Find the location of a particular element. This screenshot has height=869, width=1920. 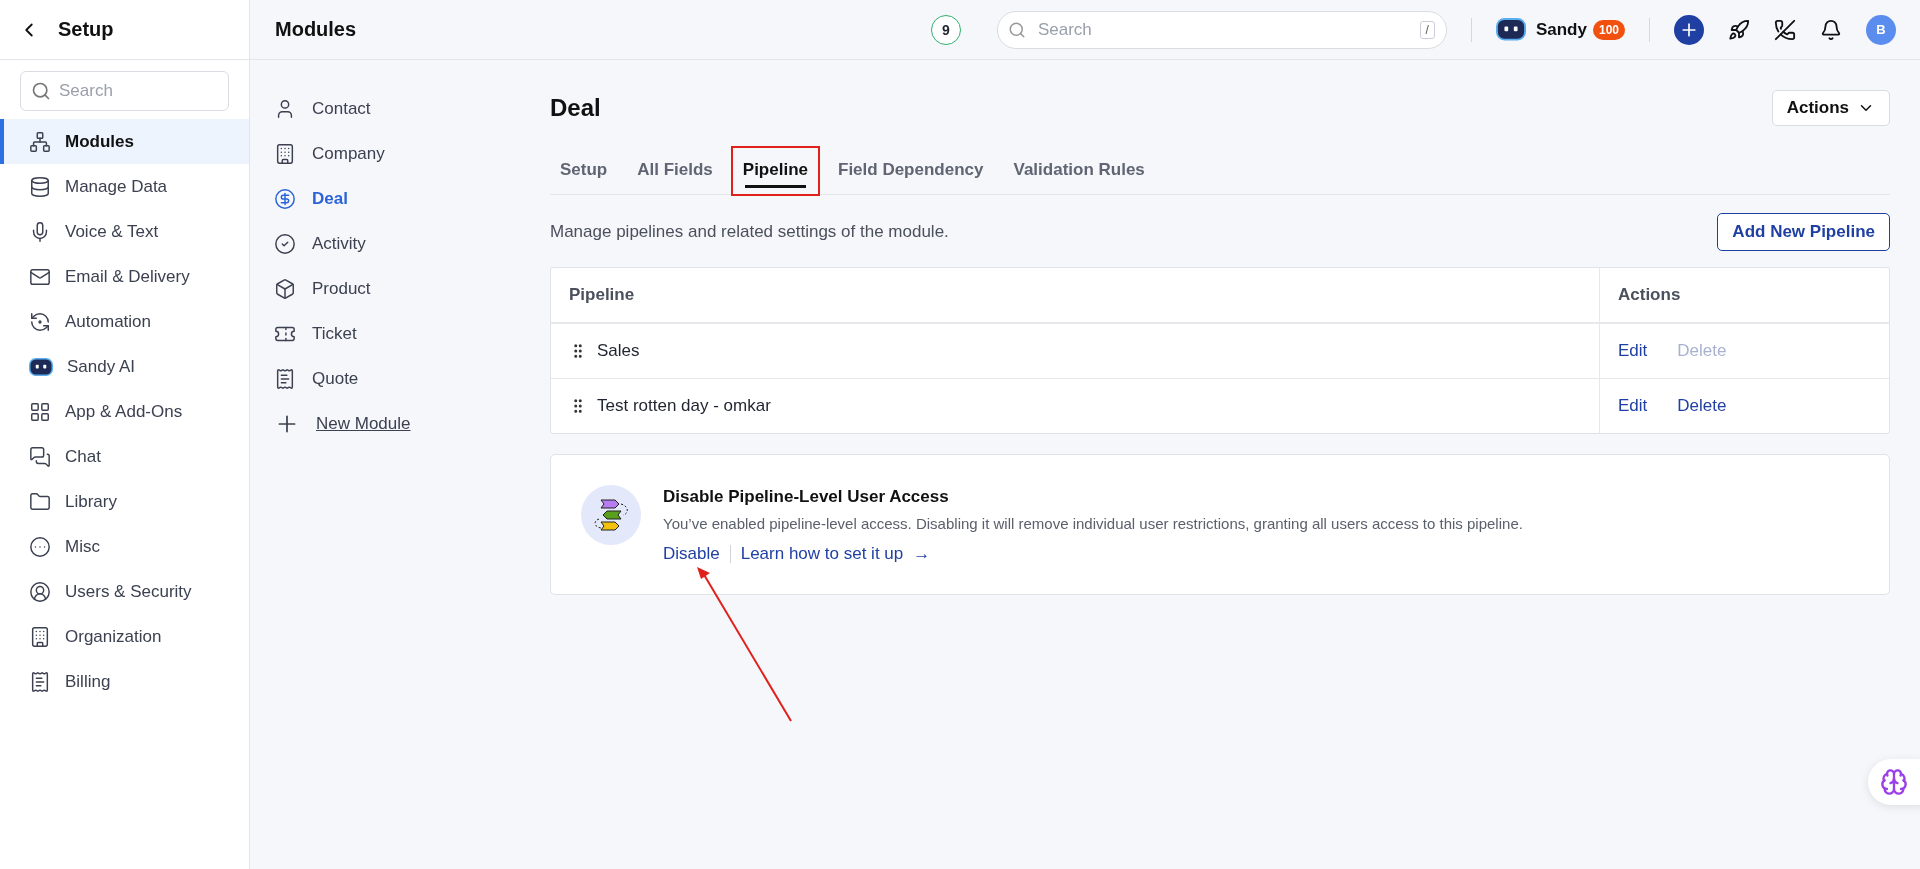

user-icon is located at coordinates (40, 591).